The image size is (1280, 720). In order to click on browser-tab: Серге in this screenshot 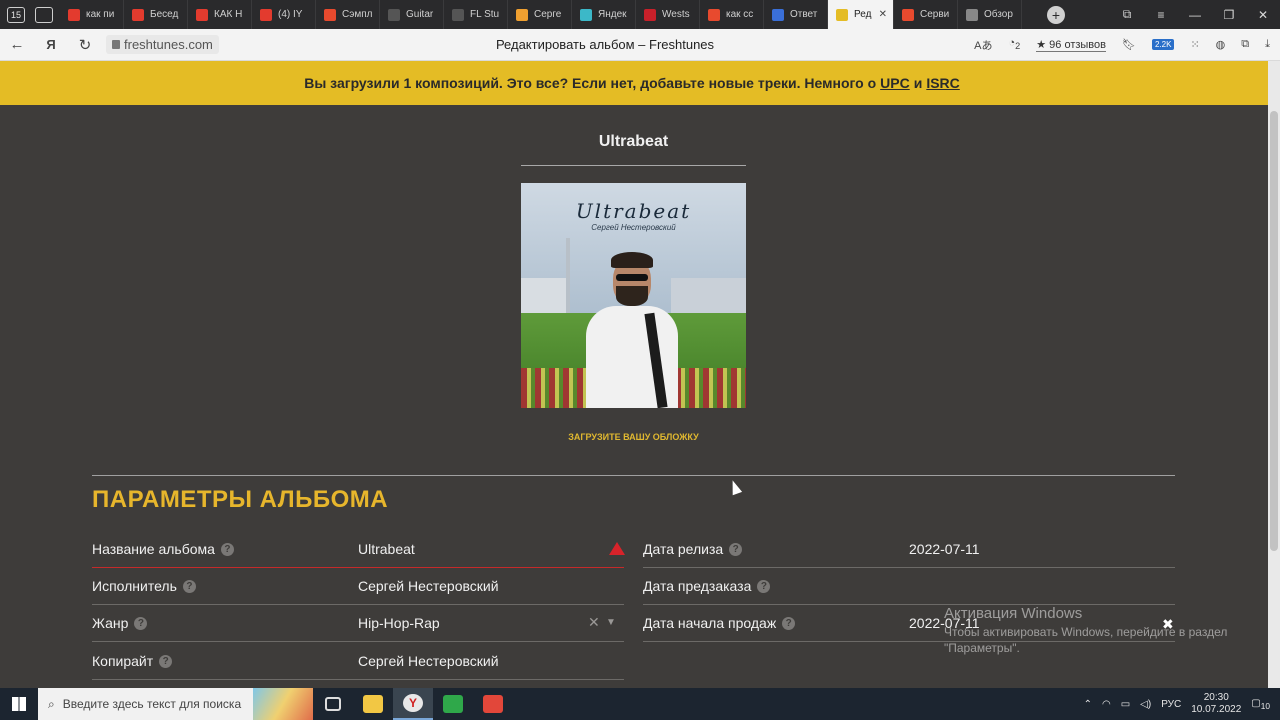, I will do `click(540, 14)`.